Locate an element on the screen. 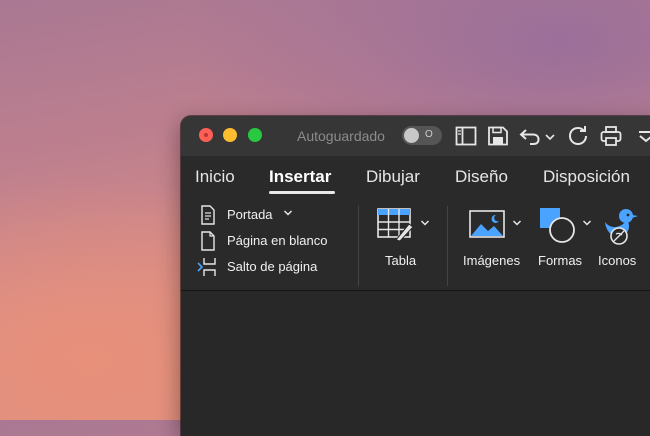  title-bar: Autoguardado O is located at coordinates (415, 136).